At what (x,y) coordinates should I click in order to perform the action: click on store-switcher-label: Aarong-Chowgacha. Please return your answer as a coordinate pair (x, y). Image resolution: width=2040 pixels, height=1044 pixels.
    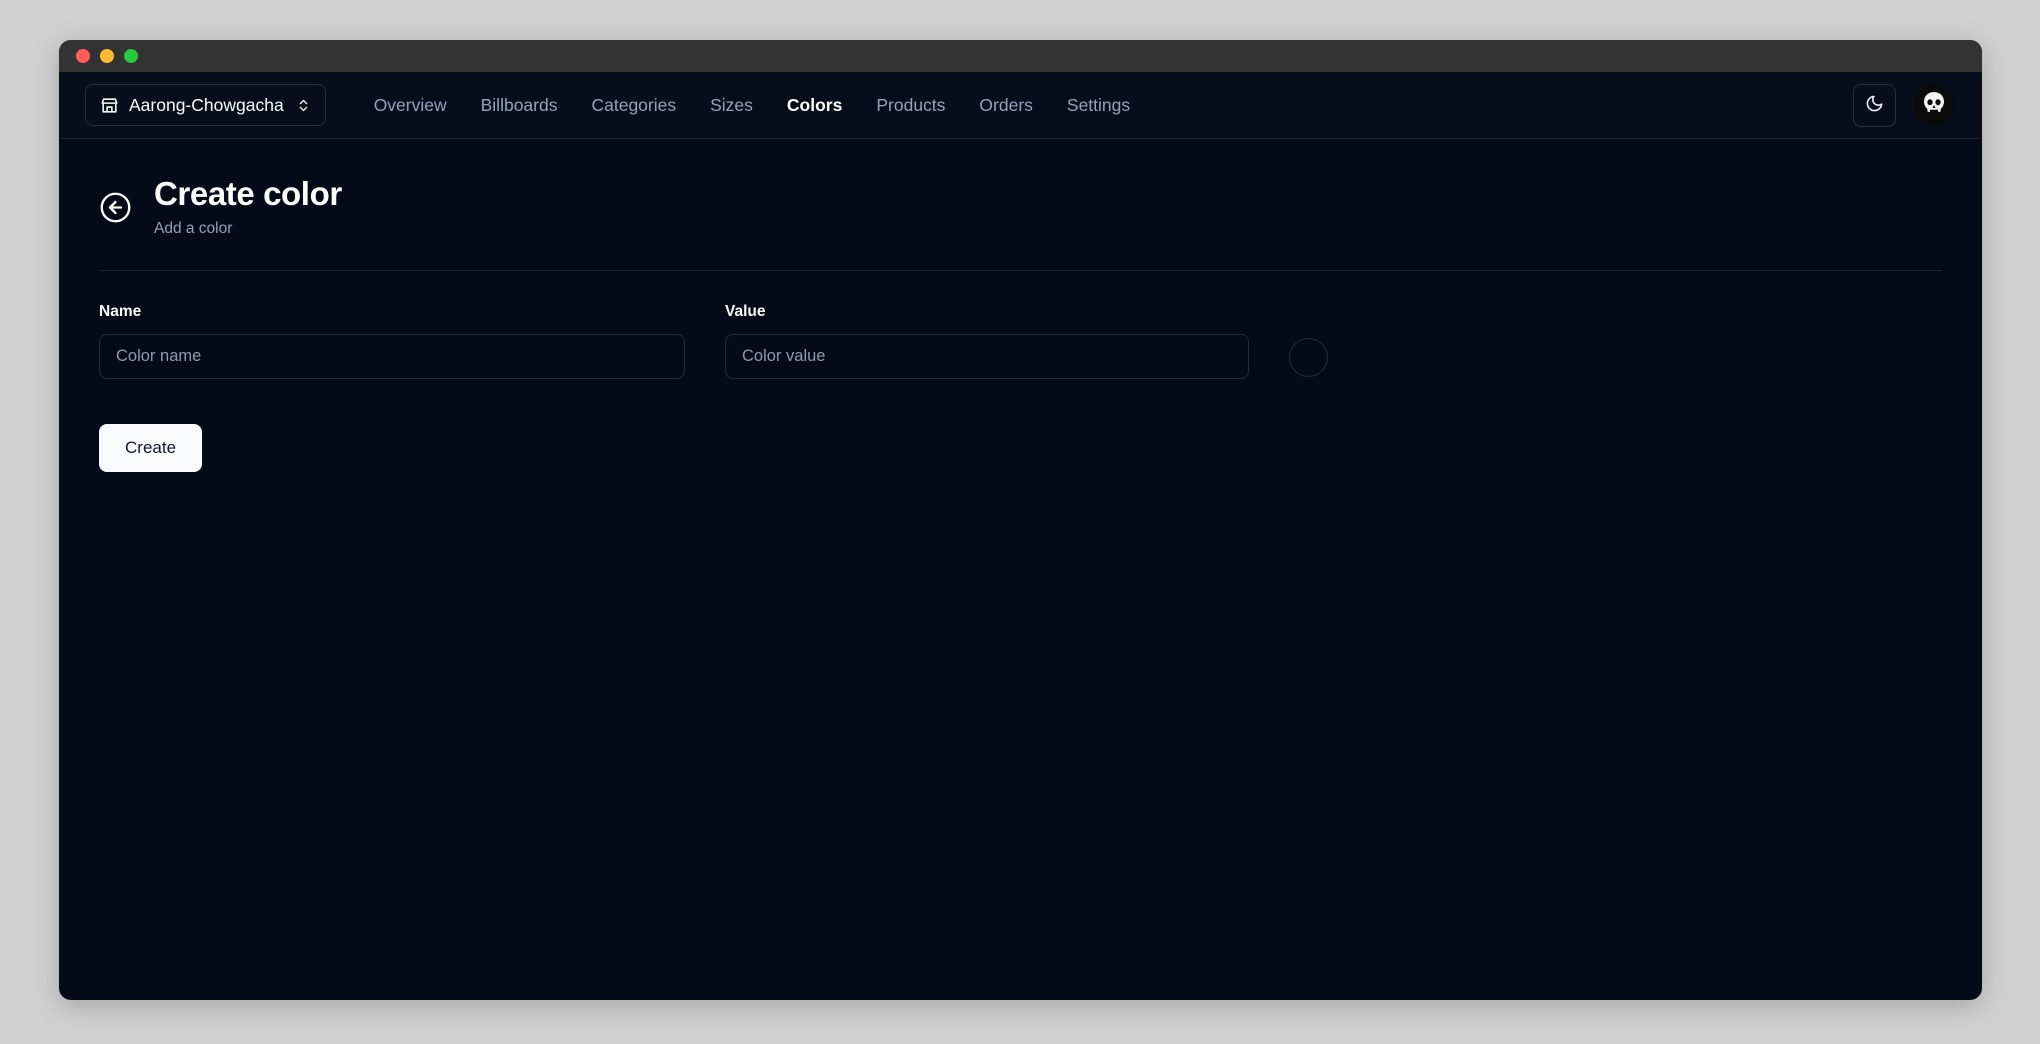
    Looking at the image, I should click on (206, 104).